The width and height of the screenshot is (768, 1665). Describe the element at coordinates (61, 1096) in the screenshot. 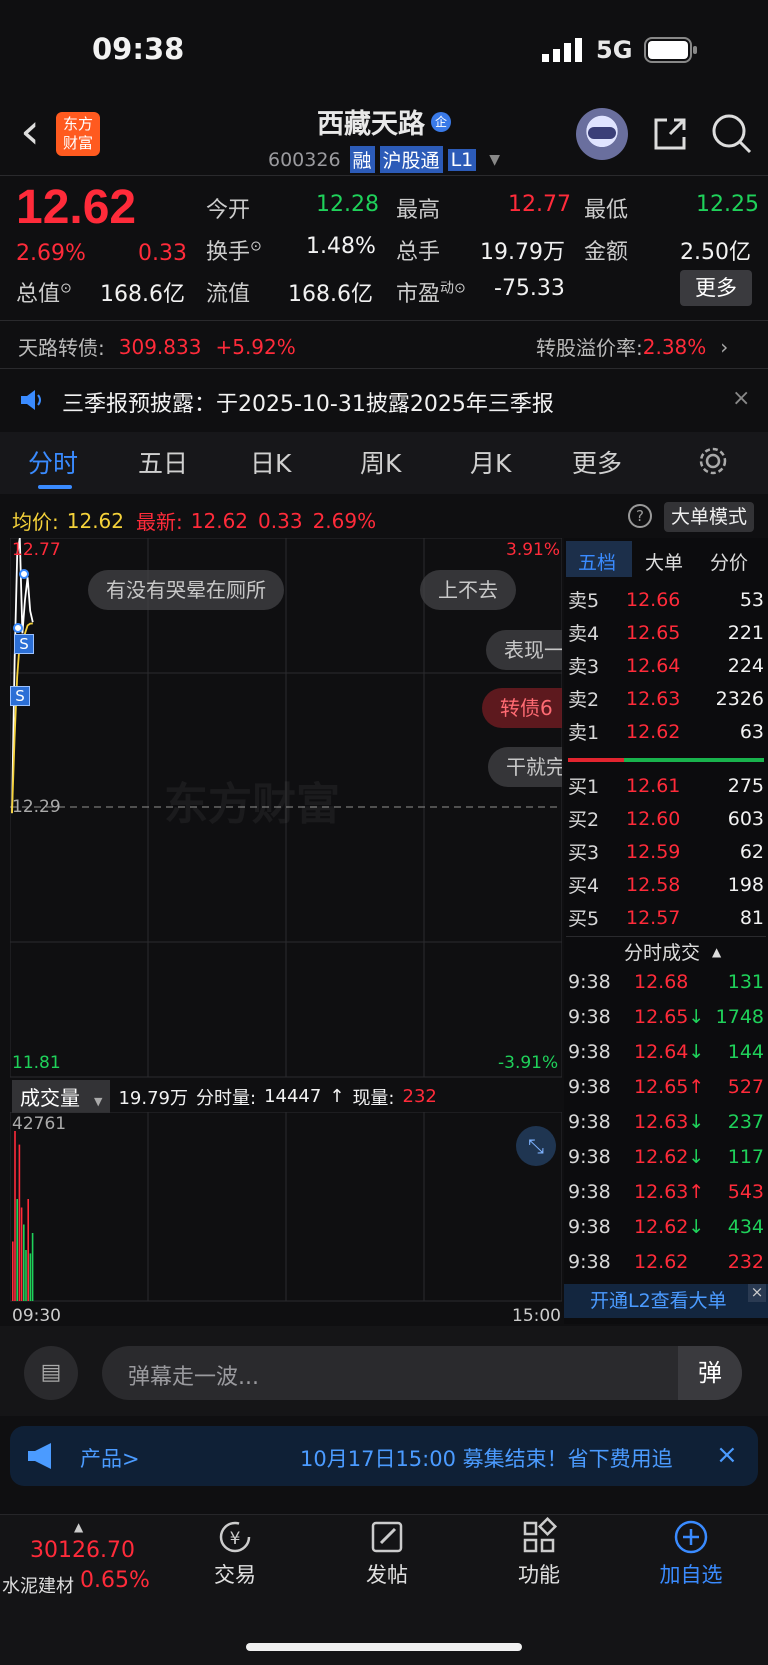

I see `volume-selector: 成交量 ▼` at that location.